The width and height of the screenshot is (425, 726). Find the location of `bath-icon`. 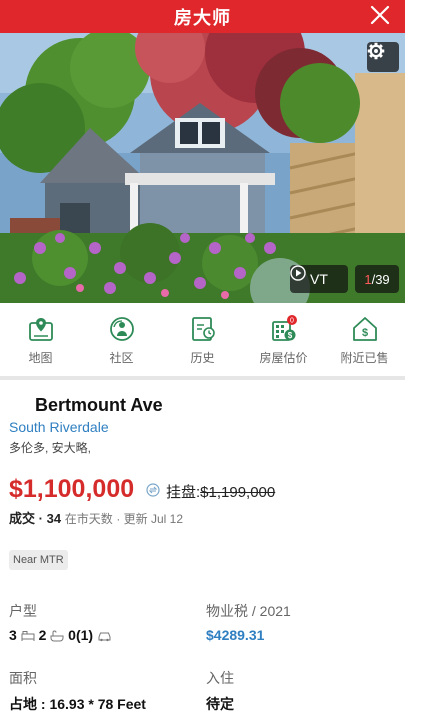

bath-icon is located at coordinates (57, 636).